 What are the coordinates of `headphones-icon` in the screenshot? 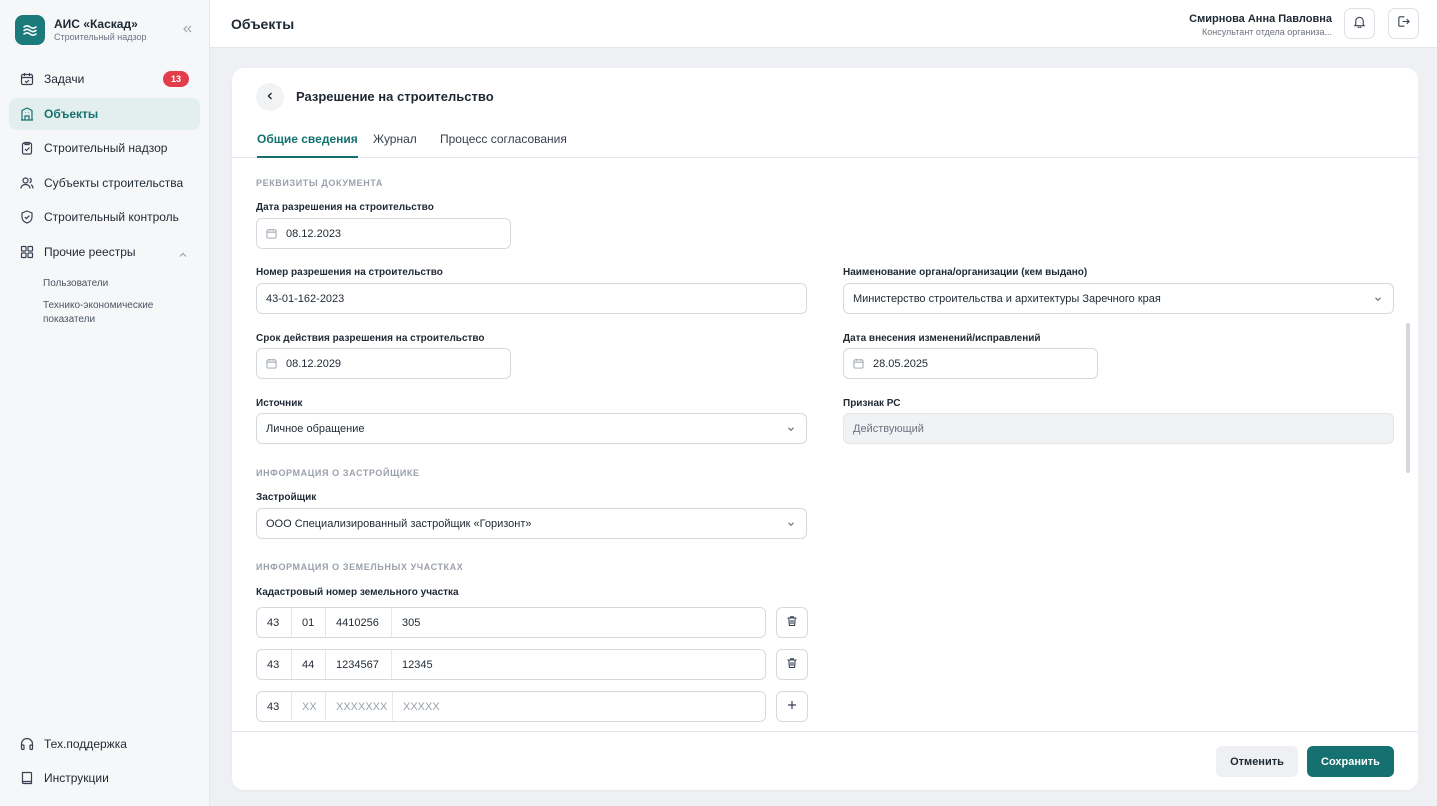 It's located at (27, 744).